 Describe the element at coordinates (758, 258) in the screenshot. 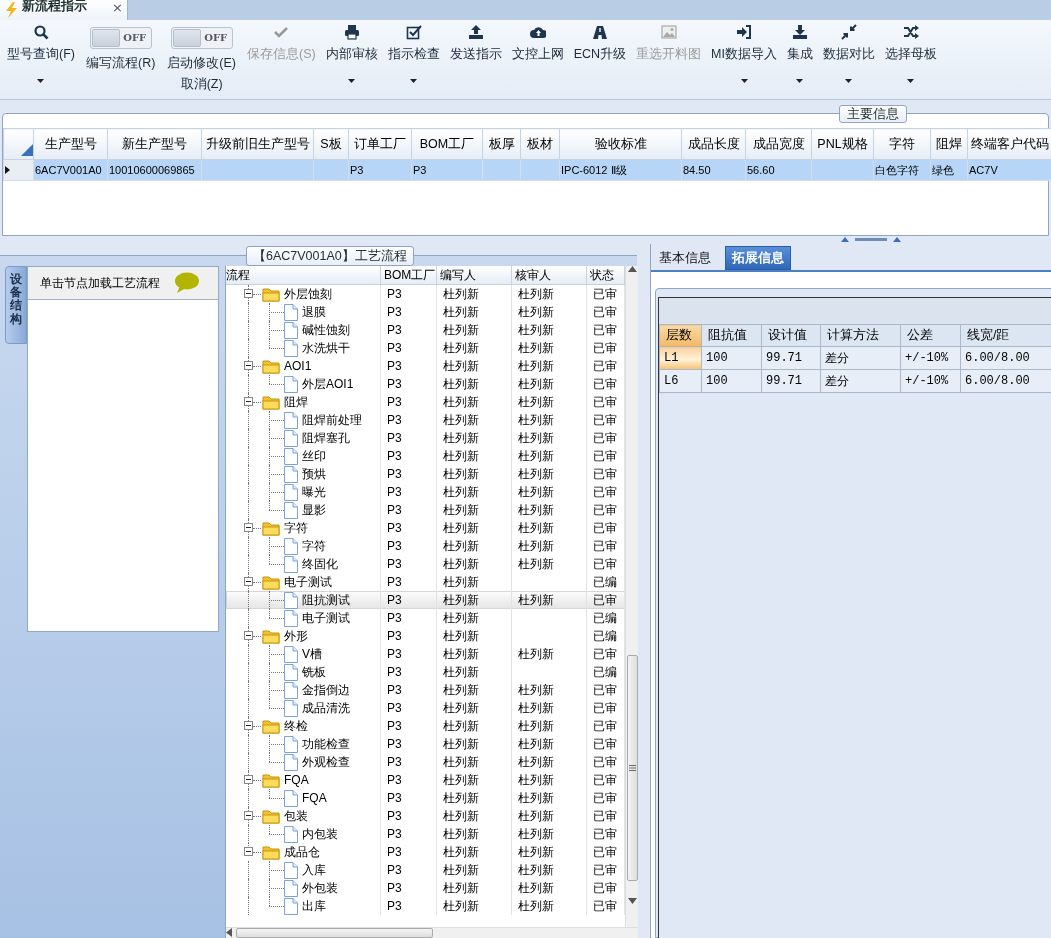

I see `tab: 拓展信息` at that location.